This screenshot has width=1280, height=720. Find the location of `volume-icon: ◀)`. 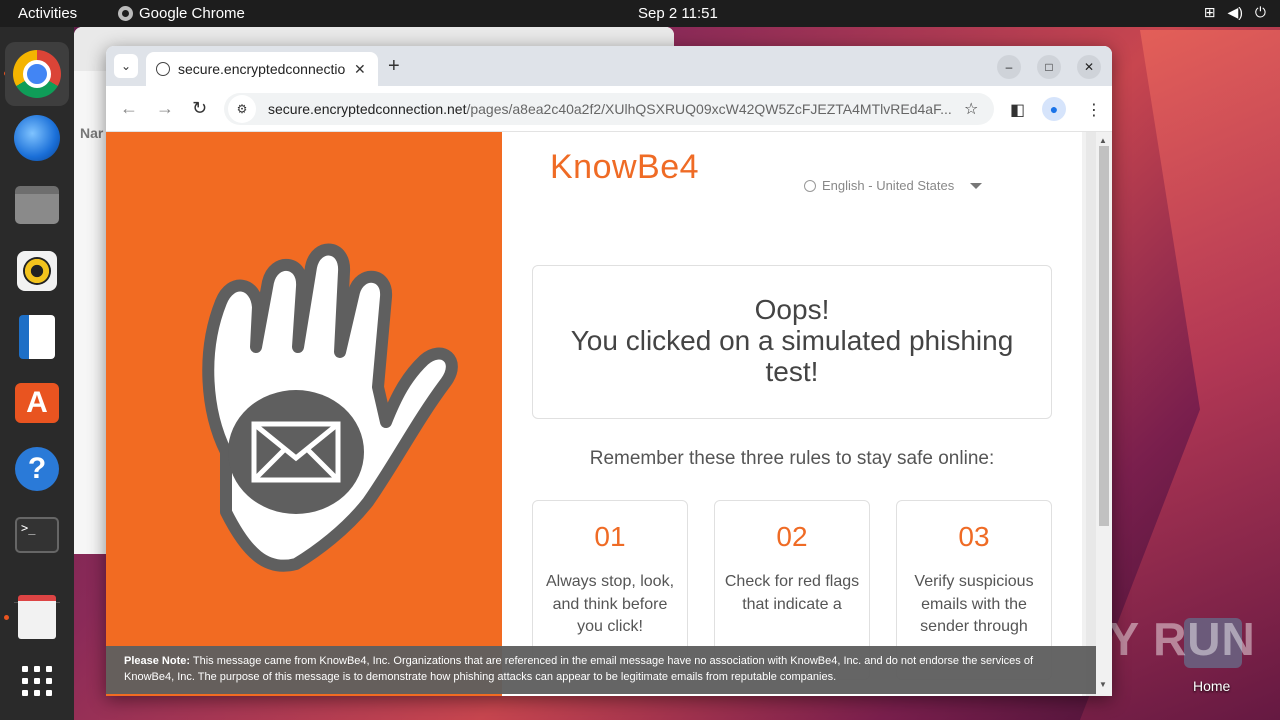

volume-icon: ◀) is located at coordinates (1235, 12).